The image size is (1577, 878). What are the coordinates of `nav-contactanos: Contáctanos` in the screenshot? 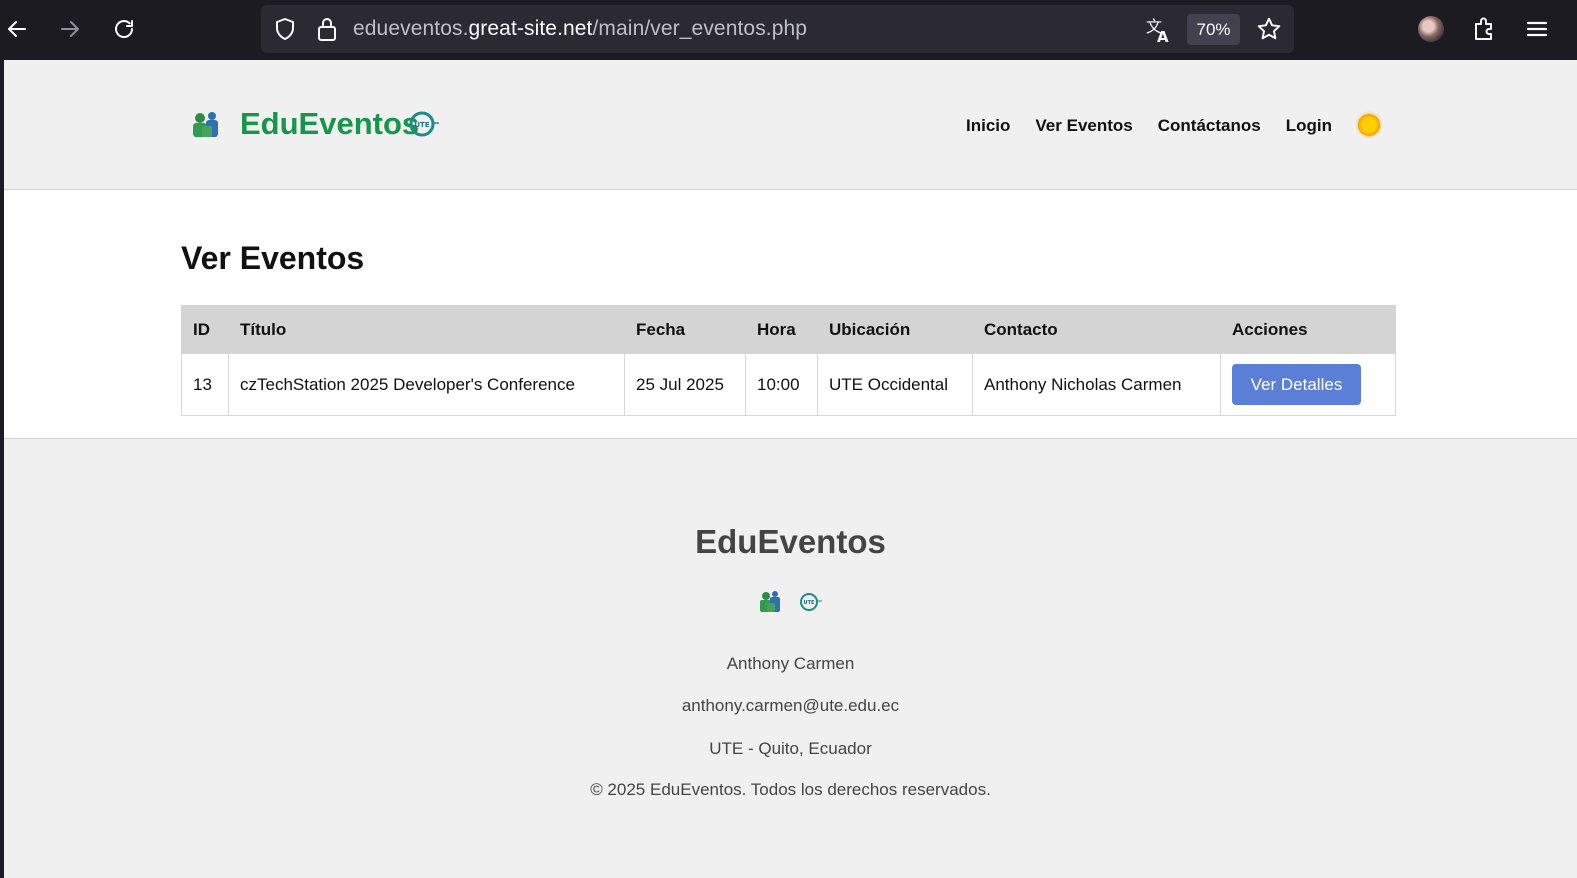 It's located at (1209, 126).